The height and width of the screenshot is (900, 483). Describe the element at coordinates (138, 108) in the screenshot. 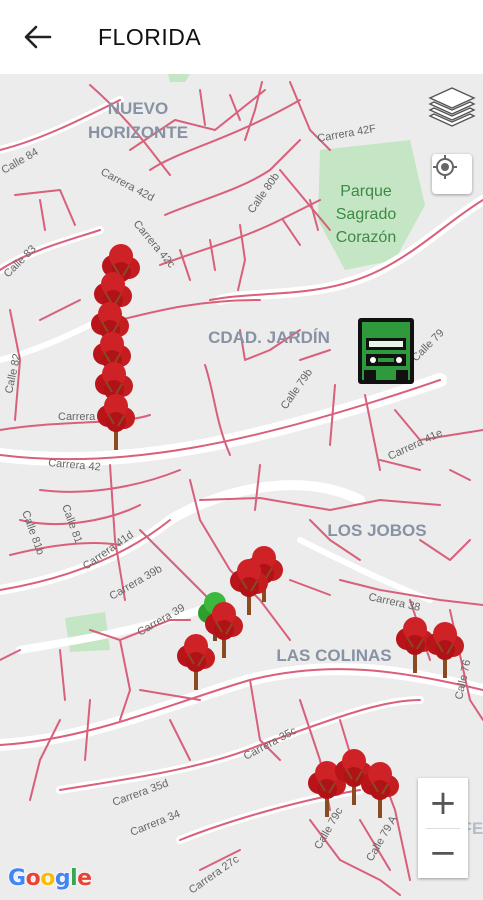

I see `neighborhood-label: NUEVO` at that location.